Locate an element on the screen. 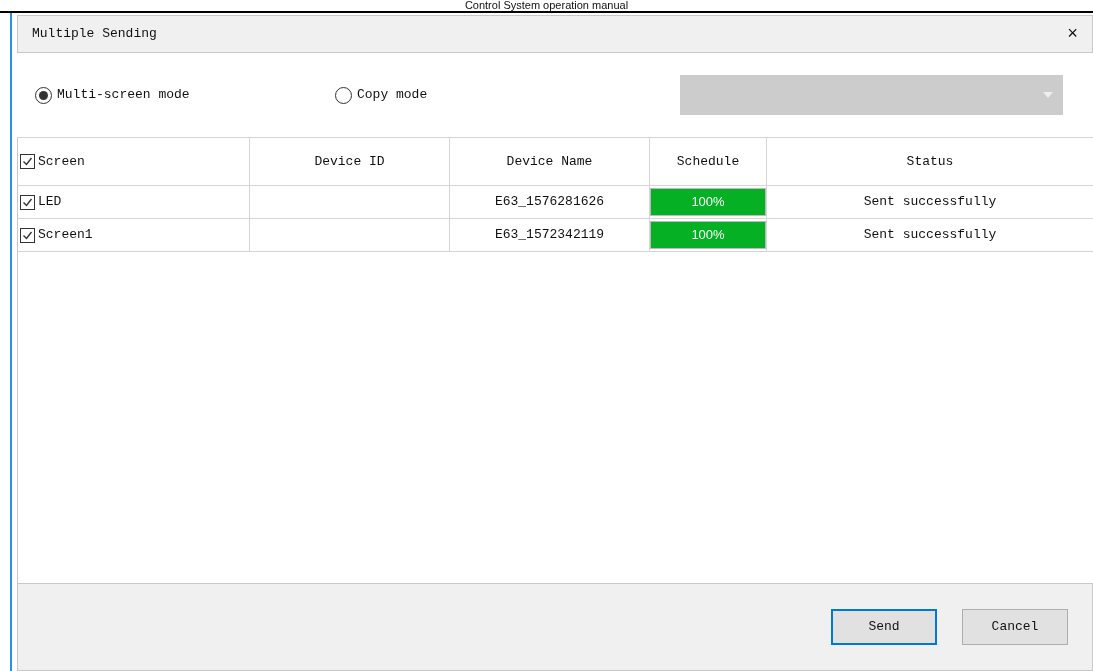 This screenshot has height=671, width=1093. column-header: Device ID is located at coordinates (349, 161).